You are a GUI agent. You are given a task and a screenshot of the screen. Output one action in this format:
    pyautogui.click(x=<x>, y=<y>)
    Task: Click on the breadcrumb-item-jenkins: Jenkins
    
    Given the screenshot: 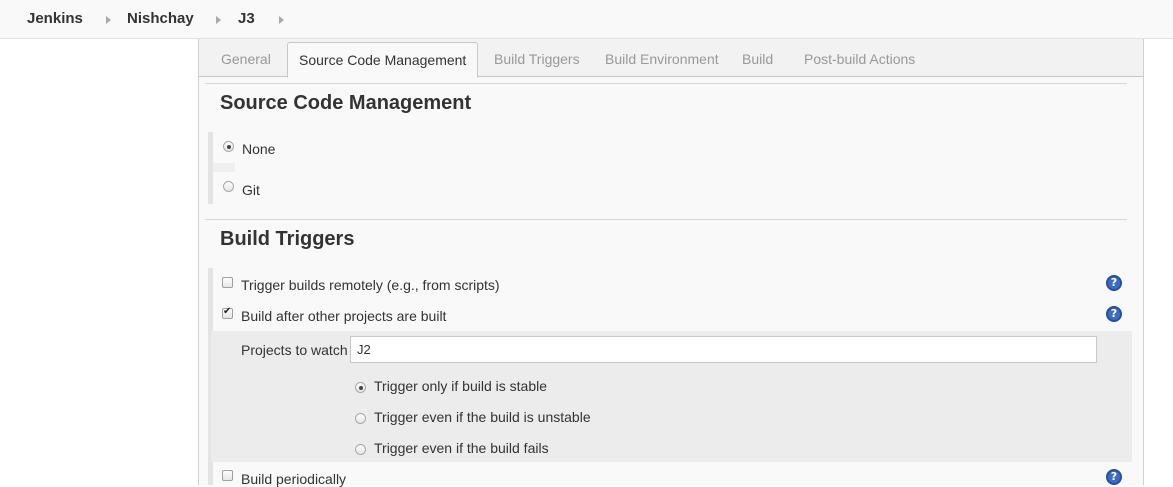 What is the action you would take?
    pyautogui.click(x=55, y=18)
    